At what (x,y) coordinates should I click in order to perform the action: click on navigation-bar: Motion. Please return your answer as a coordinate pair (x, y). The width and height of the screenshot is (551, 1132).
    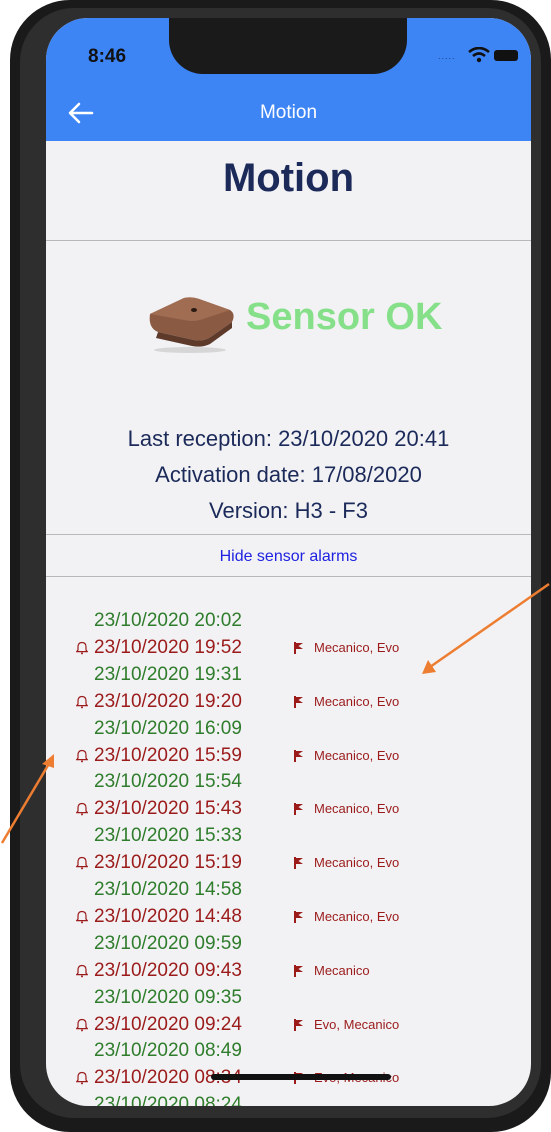
    Looking at the image, I should click on (288, 113).